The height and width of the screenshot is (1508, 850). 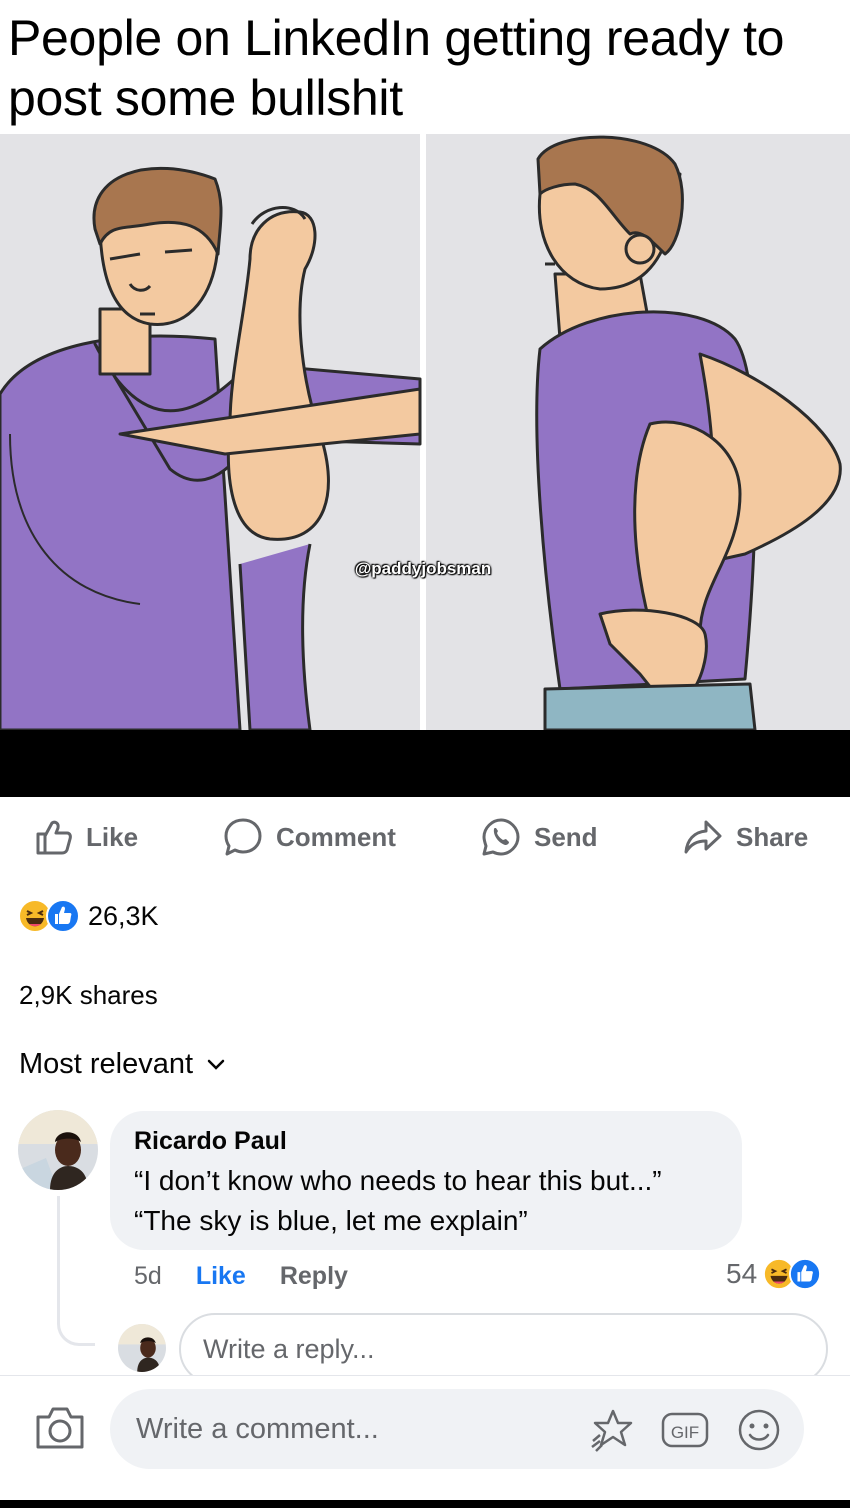 I want to click on comment-author: Ricardo Paul, so click(x=426, y=1141).